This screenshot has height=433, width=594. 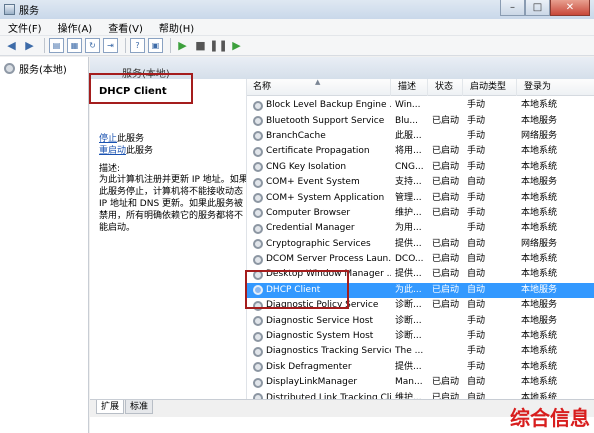 I want to click on table-row: Credential Manager 为用... 手动 本地系统, so click(x=420, y=228).